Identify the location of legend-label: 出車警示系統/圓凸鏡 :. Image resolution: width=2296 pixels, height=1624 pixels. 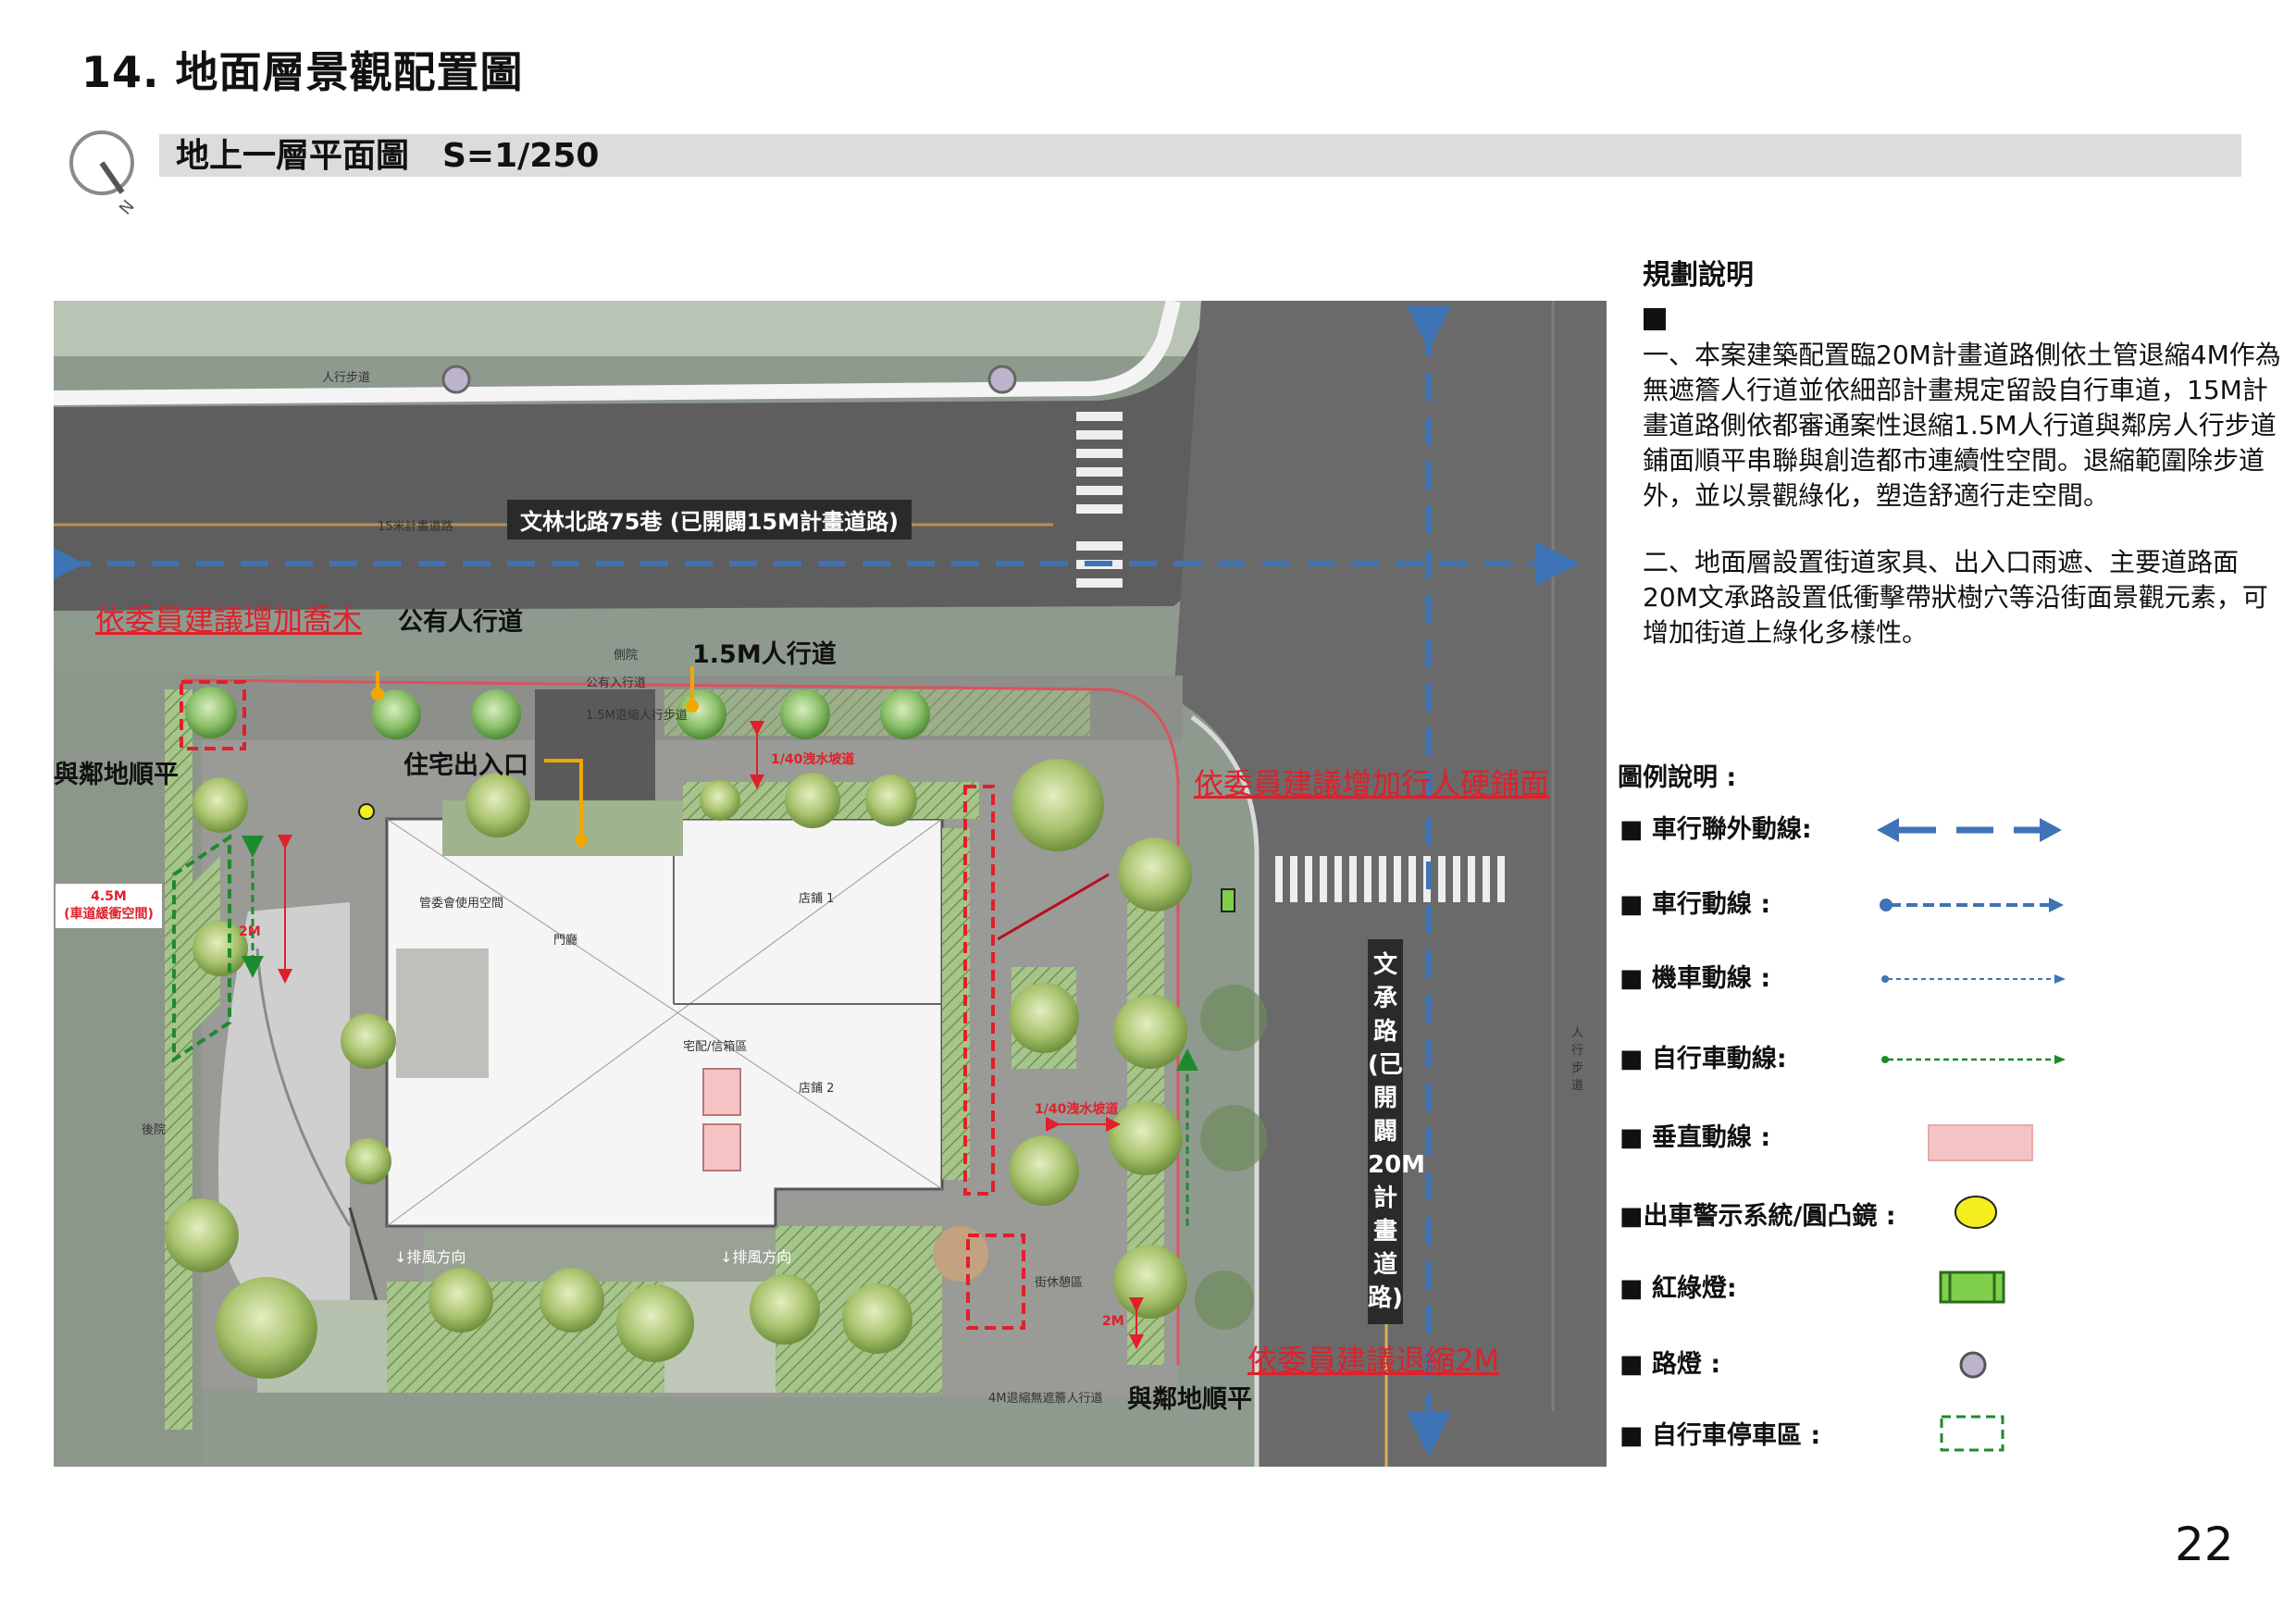
(1770, 1216).